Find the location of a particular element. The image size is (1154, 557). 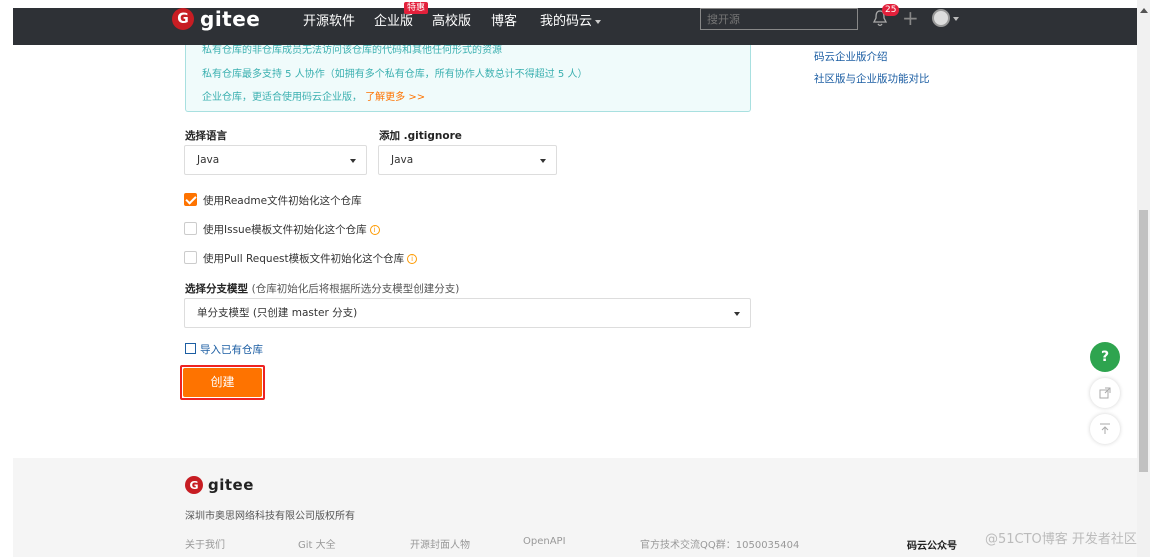

language-label: 选择语言 is located at coordinates (206, 136).